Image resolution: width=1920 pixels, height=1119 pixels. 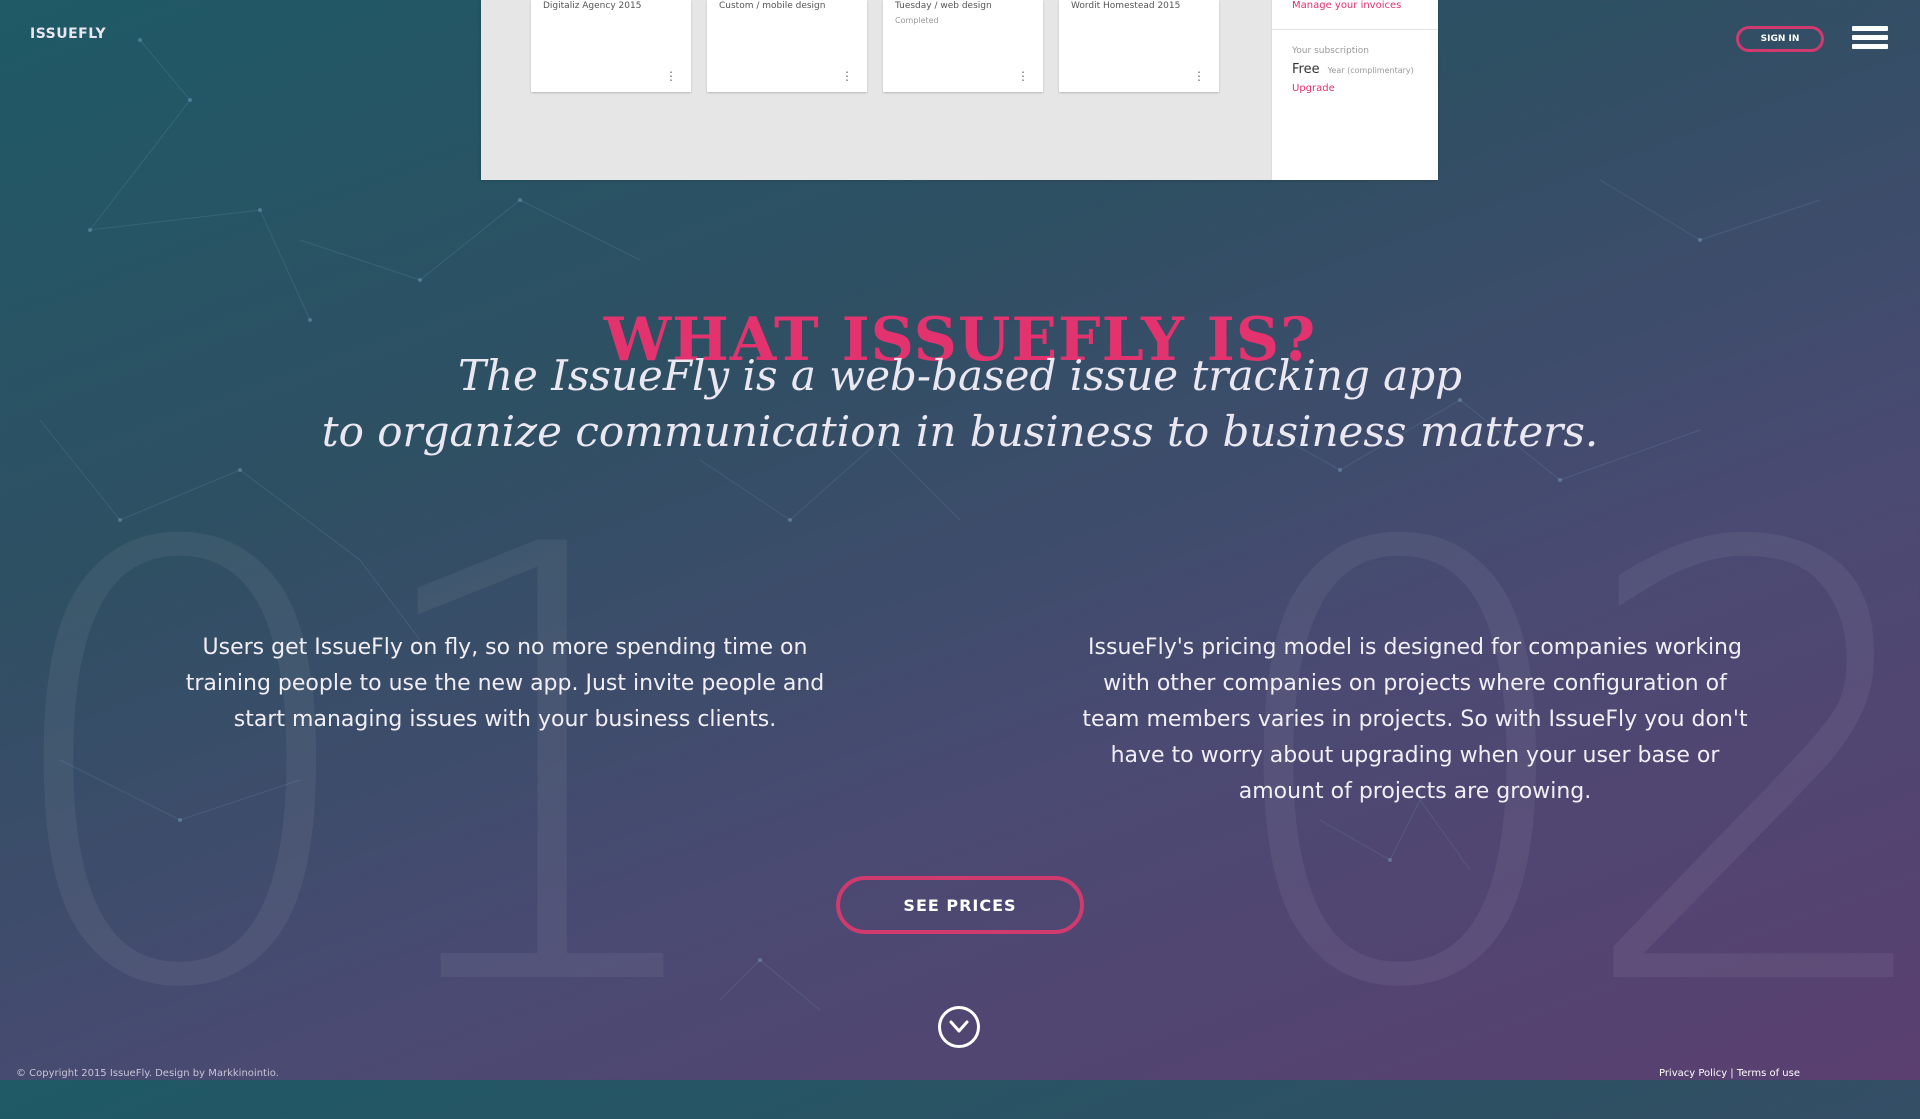 I want to click on sign-in-button: SIGN IN, so click(x=1780, y=39).